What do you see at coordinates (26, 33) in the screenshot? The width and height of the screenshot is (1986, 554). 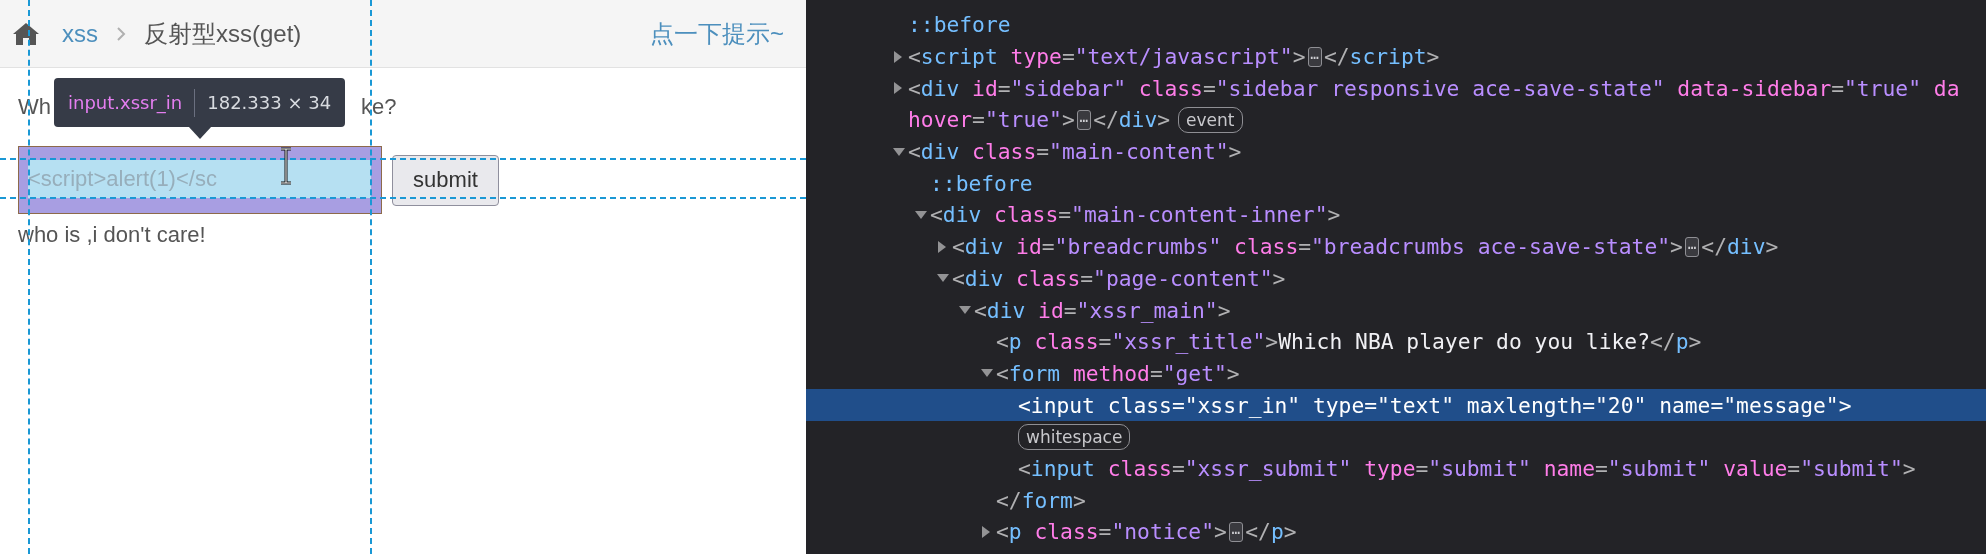 I see `home-icon` at bounding box center [26, 33].